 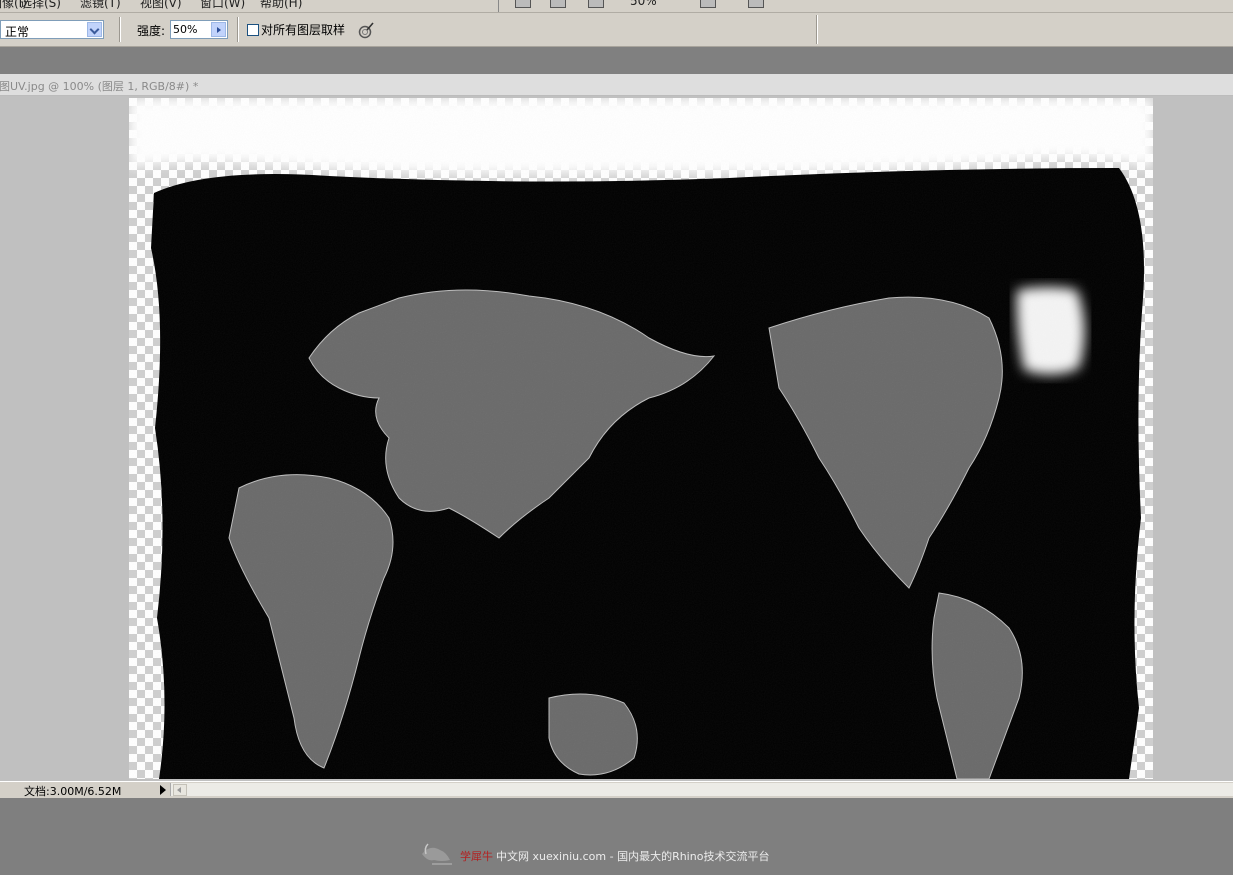 I want to click on menu-item: 帮助(H), so click(x=281, y=5).